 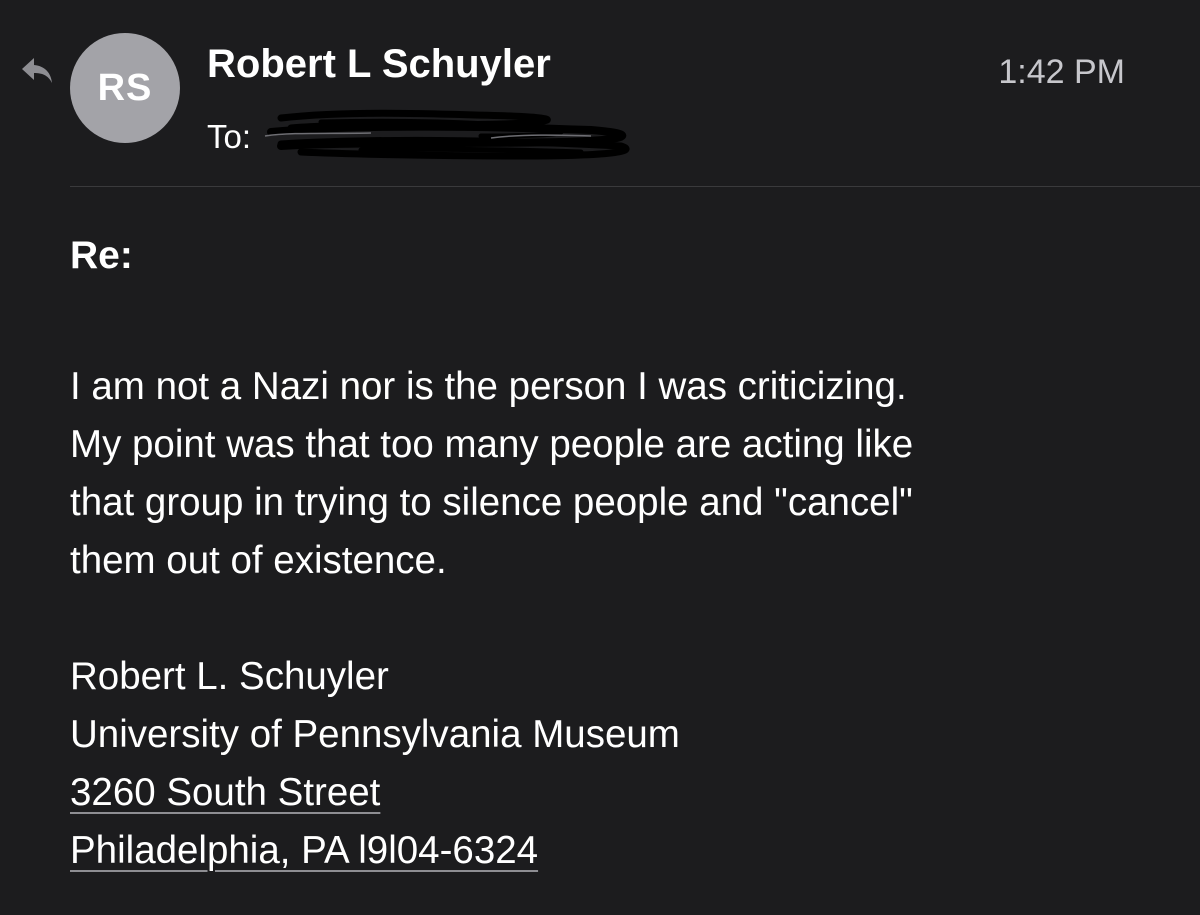 I want to click on signature-street-link: 3260 South Street, so click(x=225, y=792).